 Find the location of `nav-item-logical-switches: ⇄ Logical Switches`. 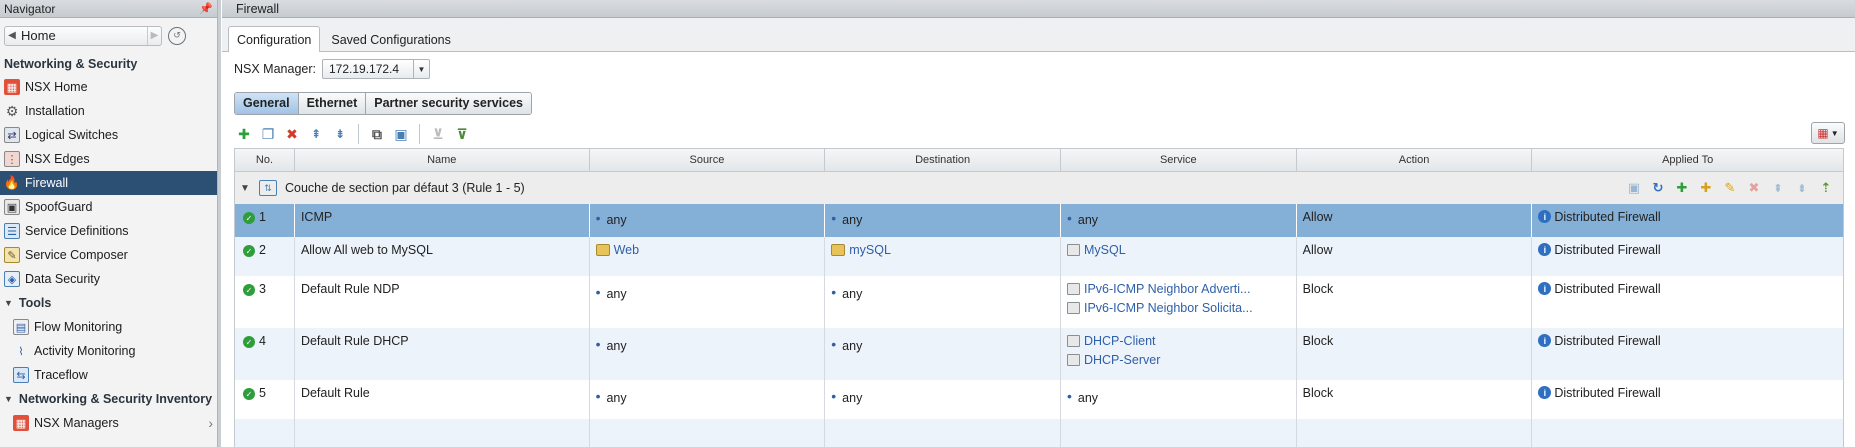

nav-item-logical-switches: ⇄ Logical Switches is located at coordinates (108, 135).